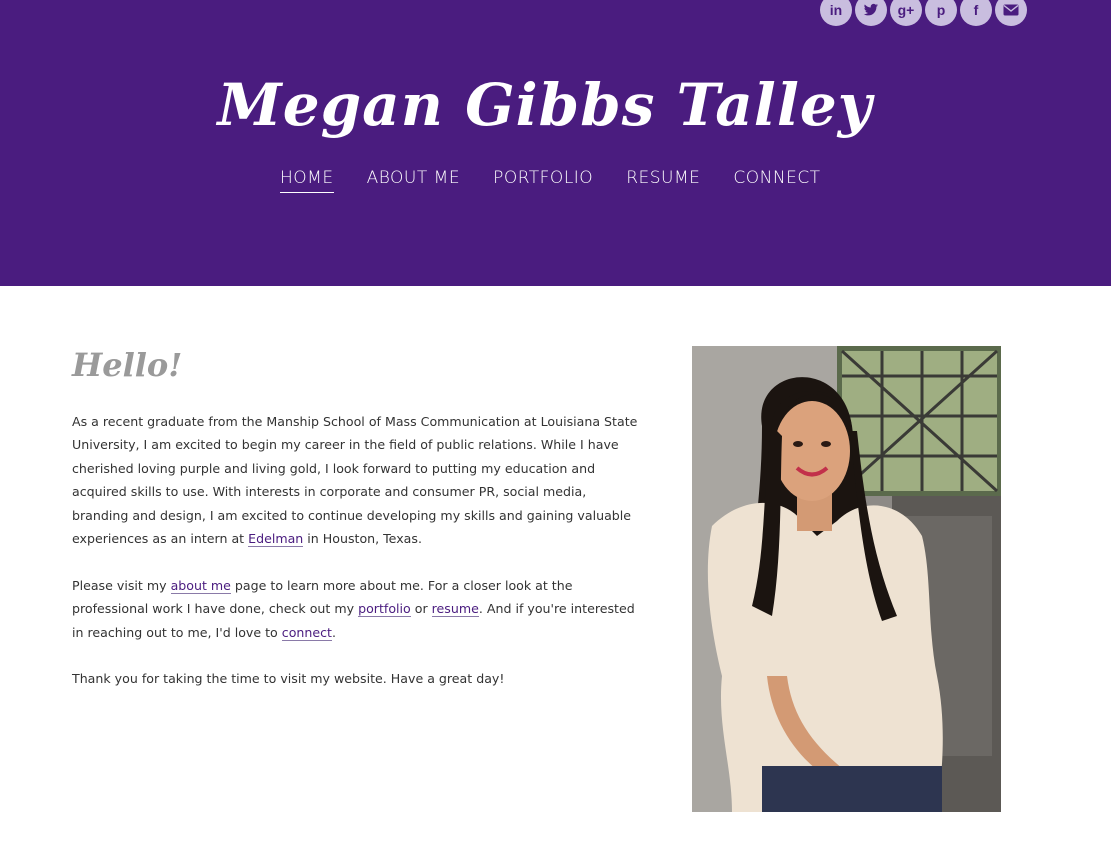 The image size is (1111, 859). I want to click on mail-icon, so click(1011, 13).